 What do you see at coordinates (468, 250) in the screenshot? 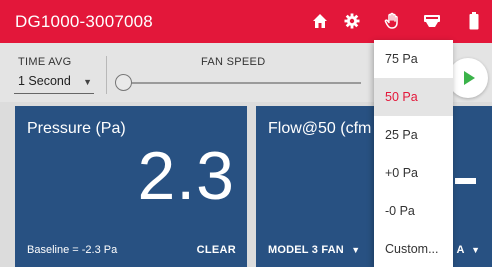
I see `range-select: A ▼` at bounding box center [468, 250].